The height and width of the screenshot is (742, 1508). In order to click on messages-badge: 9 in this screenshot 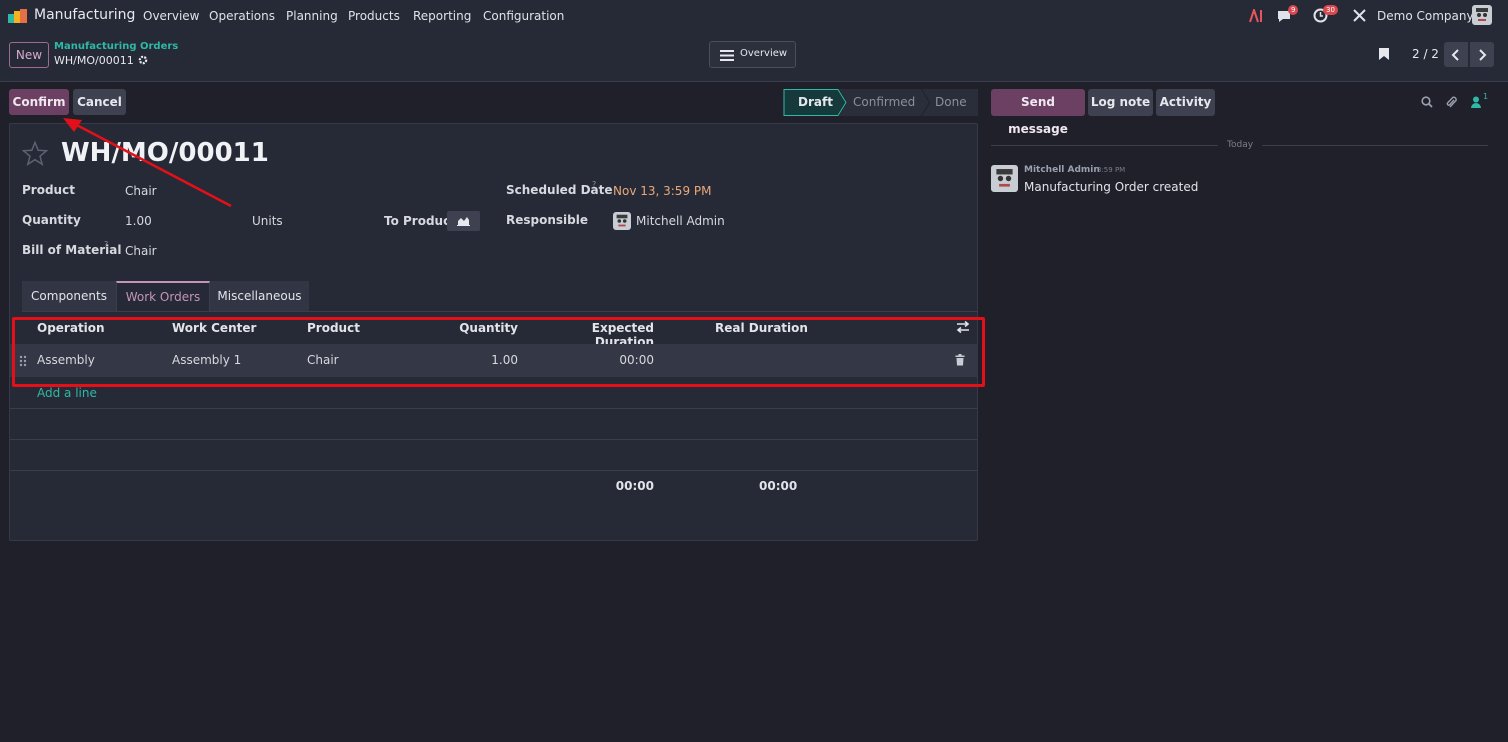, I will do `click(1293, 10)`.